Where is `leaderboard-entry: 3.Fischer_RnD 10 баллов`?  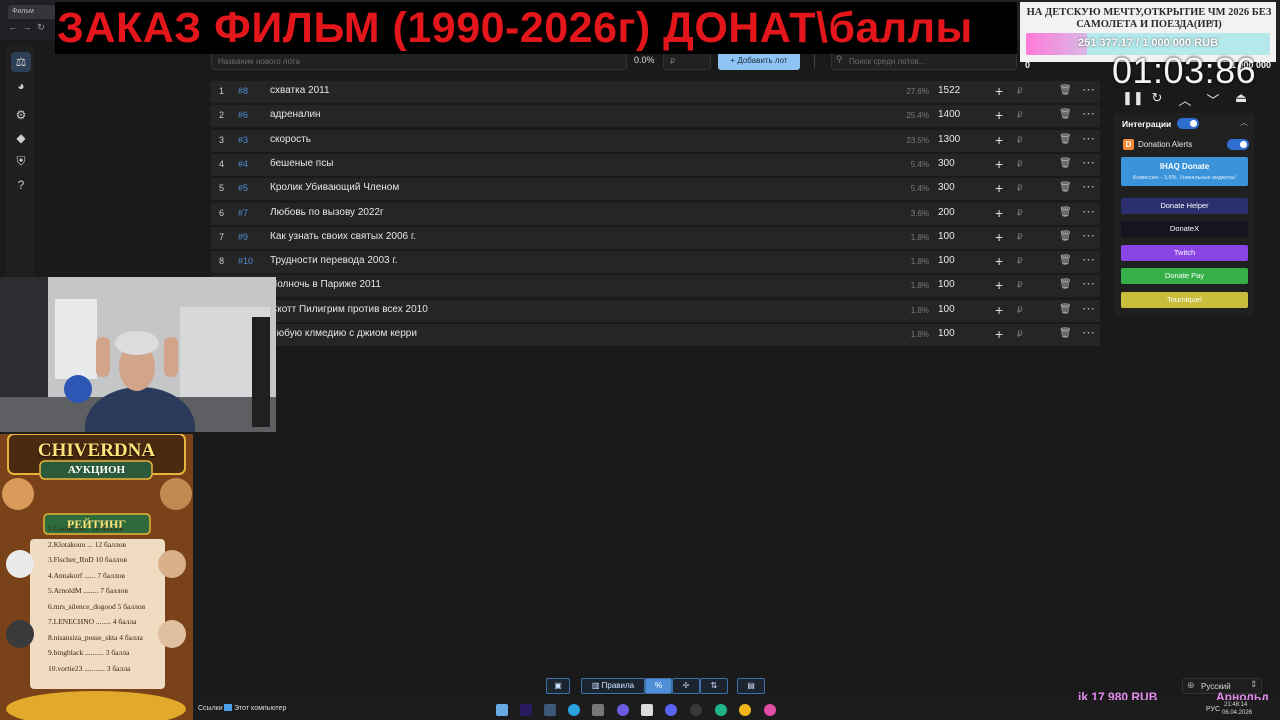
leaderboard-entry: 3.Fischer_RnD 10 баллов is located at coordinates (87, 559).